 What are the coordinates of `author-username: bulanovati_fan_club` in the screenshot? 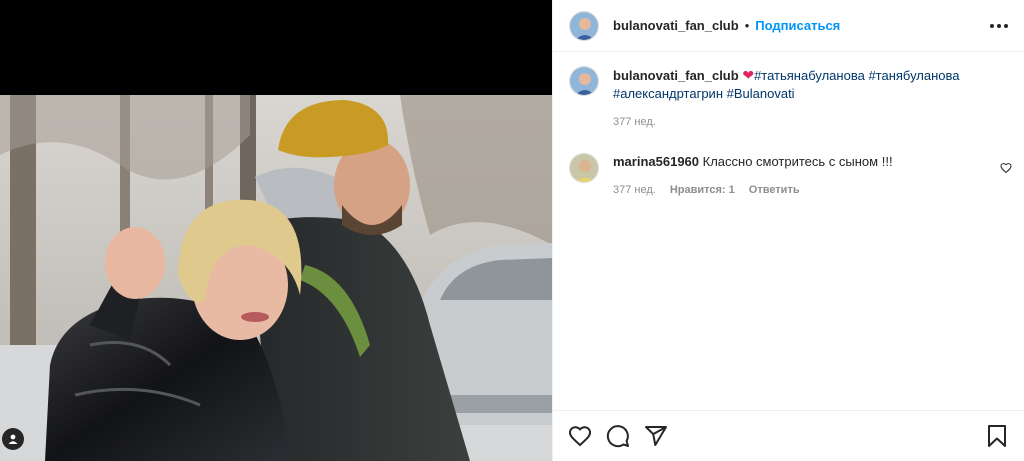 It's located at (676, 25).